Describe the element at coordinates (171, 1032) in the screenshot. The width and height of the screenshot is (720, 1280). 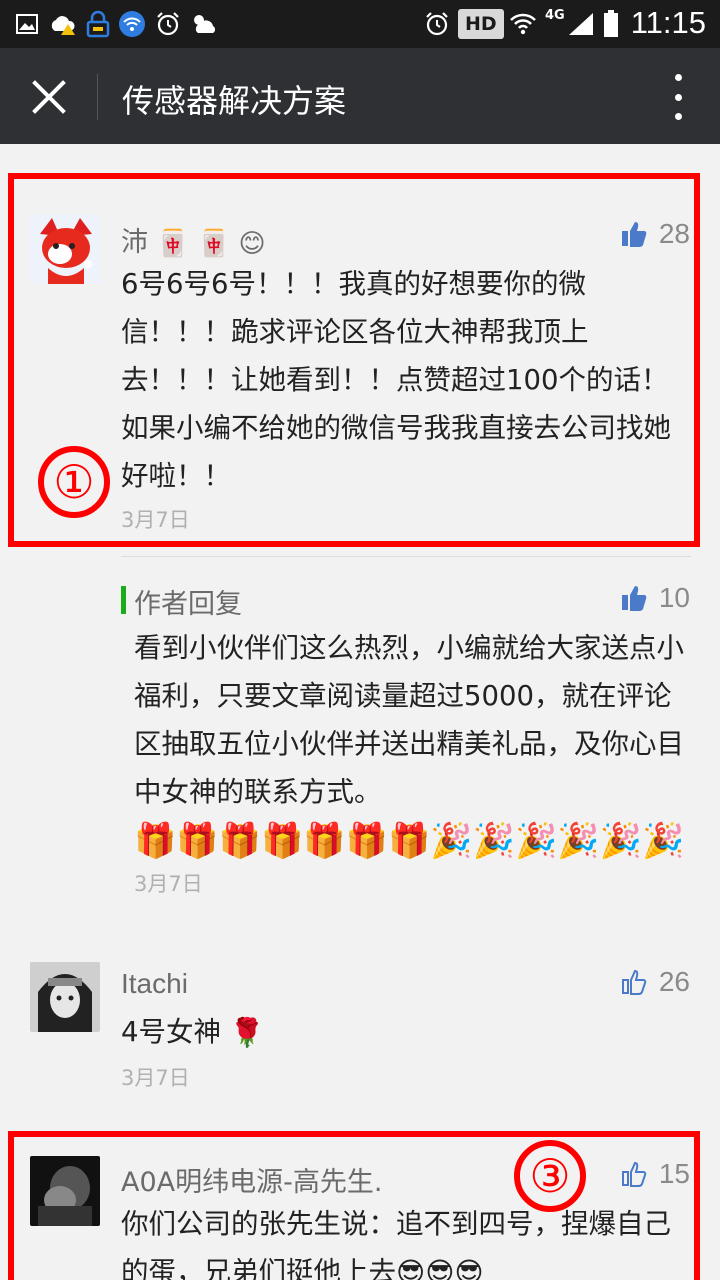
I see `comment-text-body: 4号女神` at that location.